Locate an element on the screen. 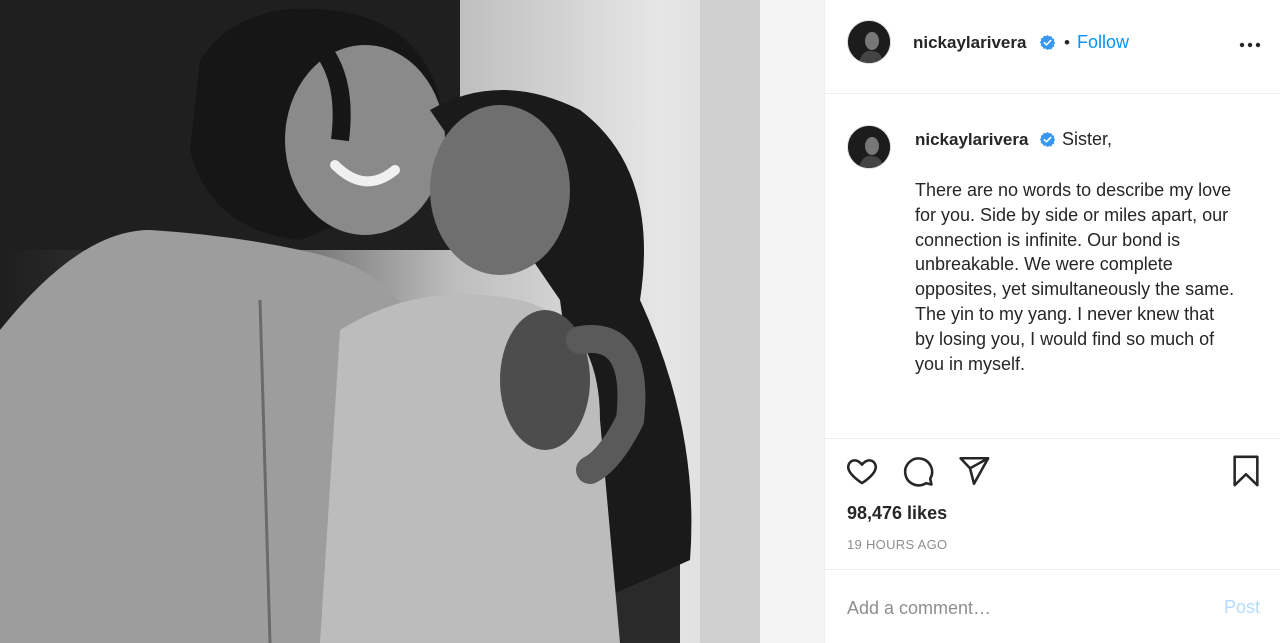  post-timestamp: 19 HOURS AGO is located at coordinates (897, 544).